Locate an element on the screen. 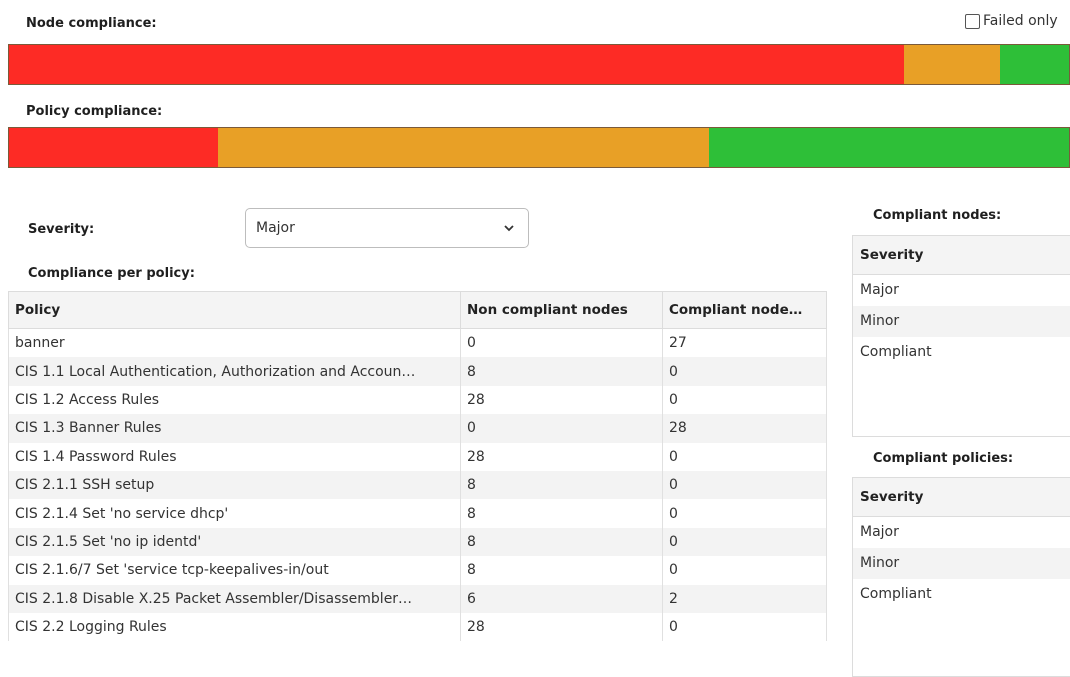 Image resolution: width=1070 pixels, height=677 pixels. policy-name-cell: CIS 2.1.5 Set 'no ip identd' is located at coordinates (234, 542).